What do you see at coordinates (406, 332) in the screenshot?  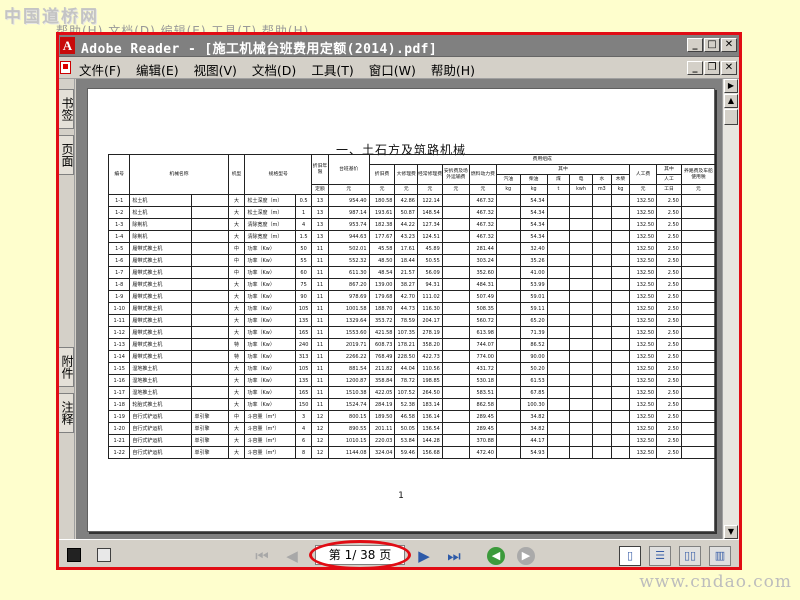 I see `table-cell: 107.35` at bounding box center [406, 332].